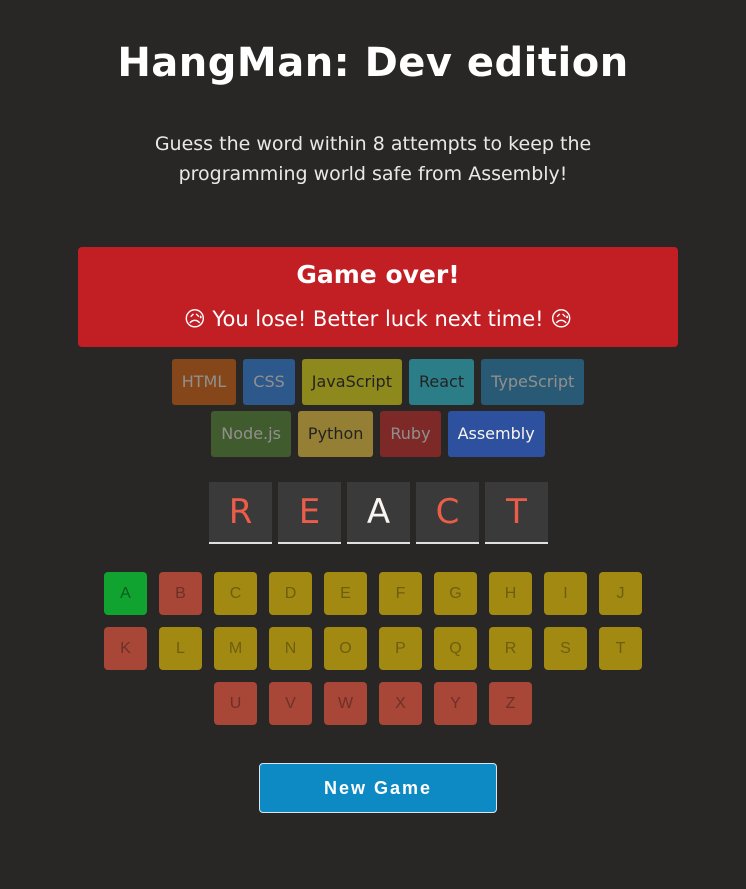 The width and height of the screenshot is (746, 889). What do you see at coordinates (180, 648) in the screenshot?
I see `key-l: L` at bounding box center [180, 648].